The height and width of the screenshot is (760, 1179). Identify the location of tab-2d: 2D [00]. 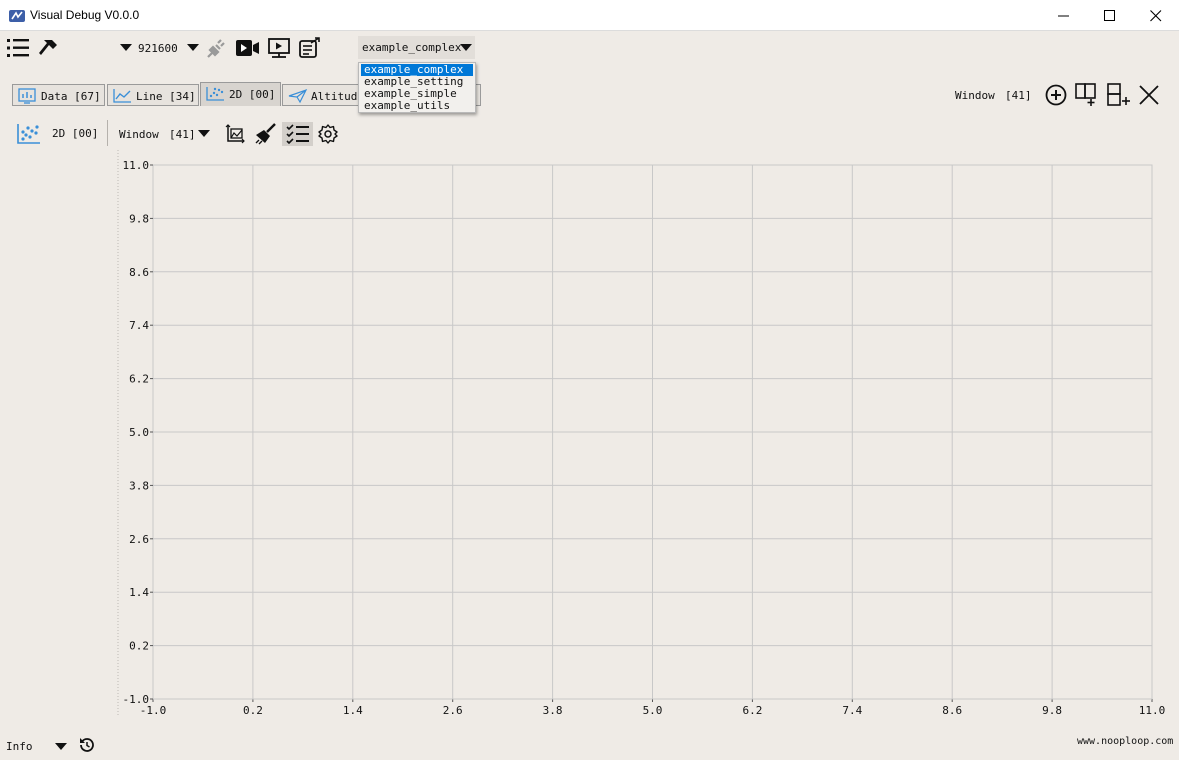
(240, 94).